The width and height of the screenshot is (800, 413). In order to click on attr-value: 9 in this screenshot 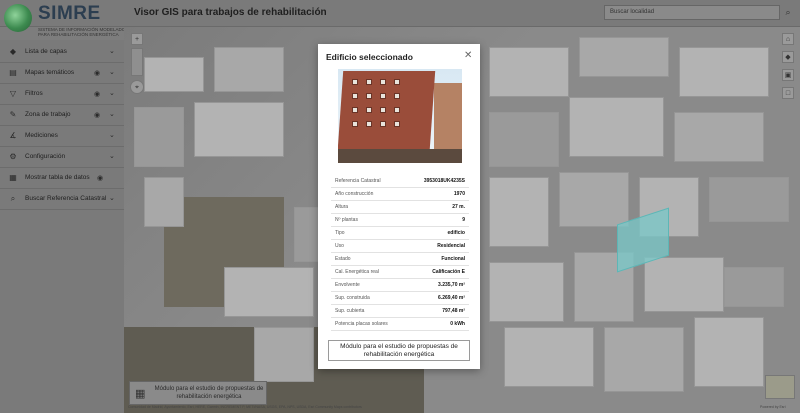, I will do `click(463, 220)`.